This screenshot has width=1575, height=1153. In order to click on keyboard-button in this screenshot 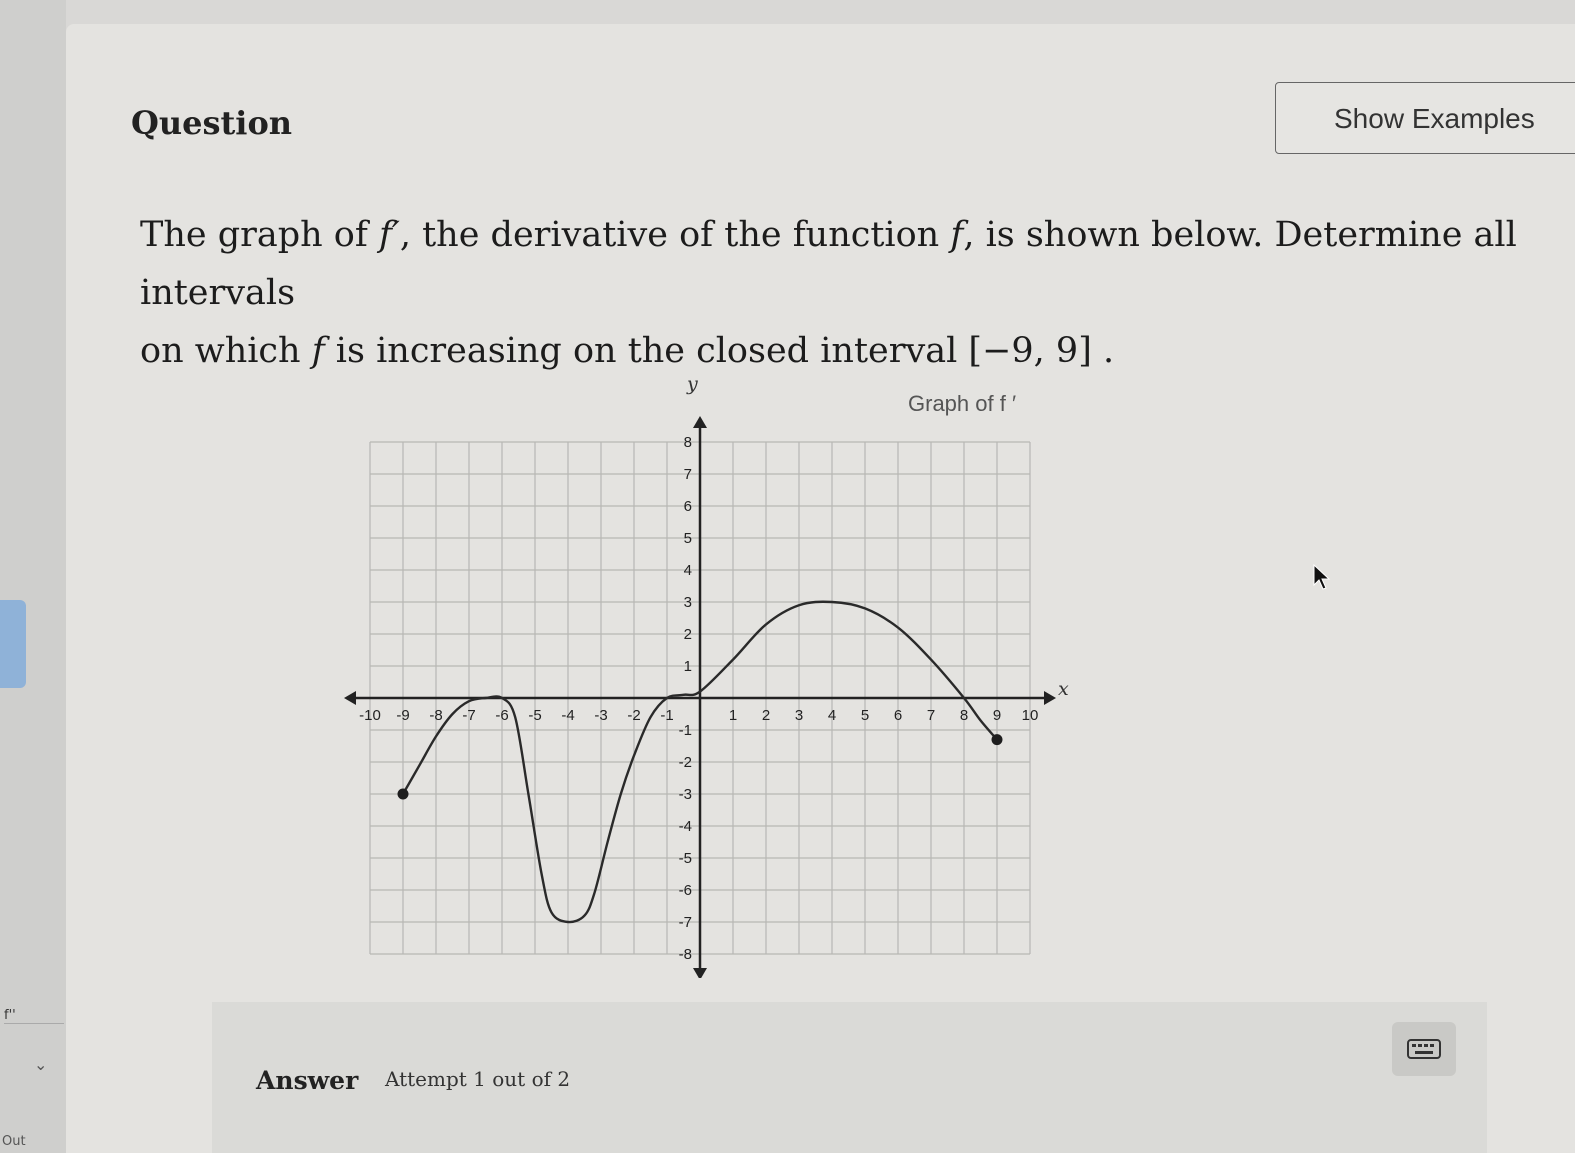, I will do `click(1424, 1049)`.